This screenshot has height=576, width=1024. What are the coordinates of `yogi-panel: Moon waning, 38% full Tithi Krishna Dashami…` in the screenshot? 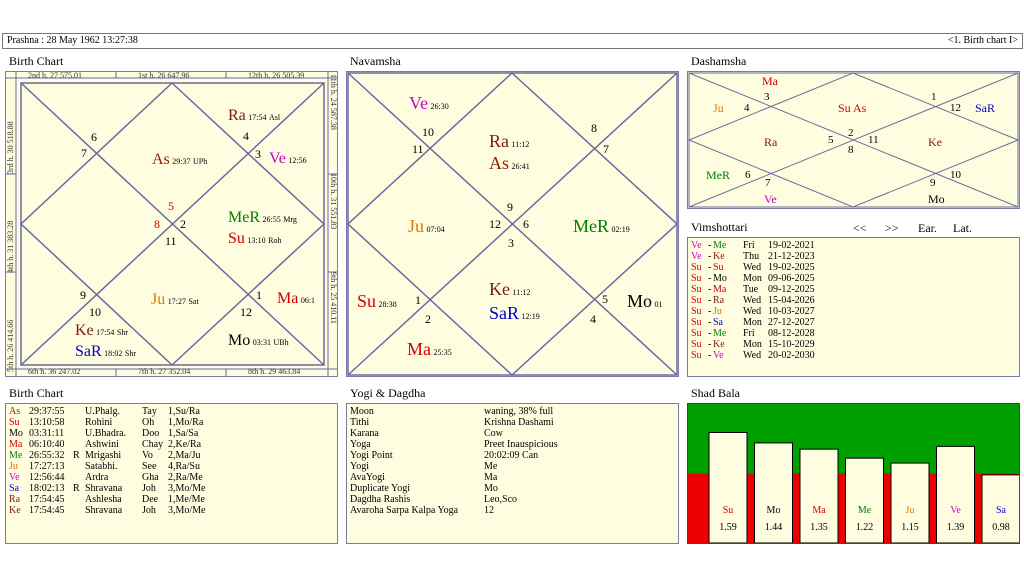 It's located at (512, 473).